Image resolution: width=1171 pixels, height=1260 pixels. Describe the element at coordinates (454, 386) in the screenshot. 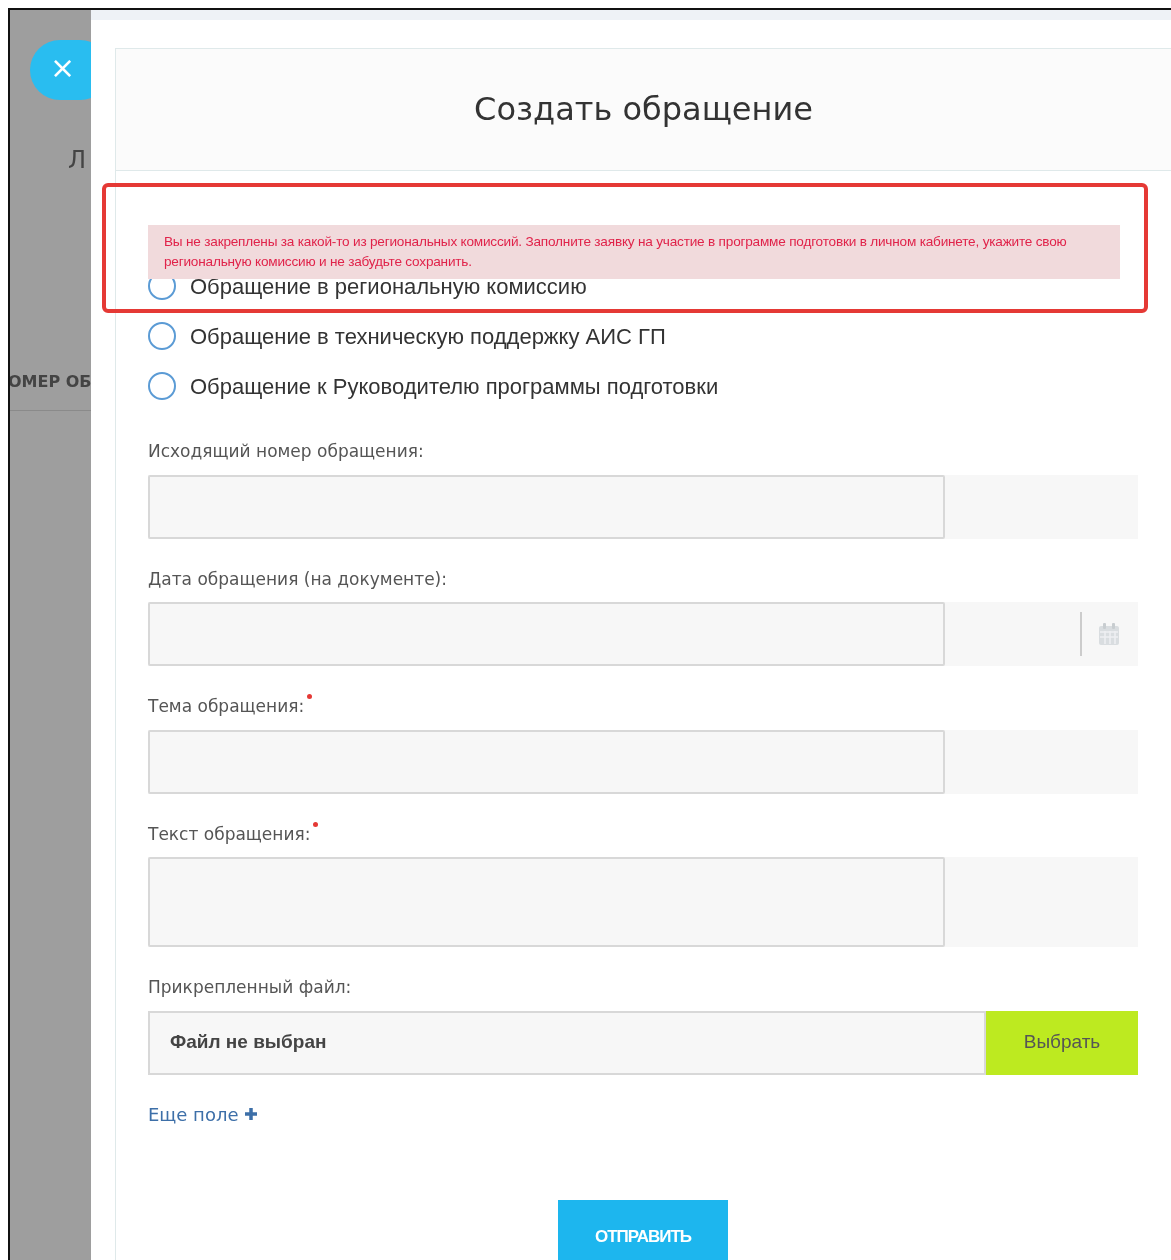

I see `radio-label: Обращение к Руководителю программы подготовки` at that location.